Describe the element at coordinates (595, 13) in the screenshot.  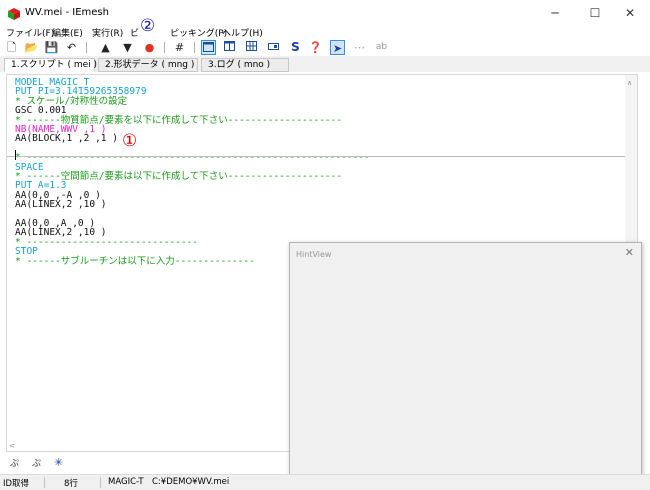
I see `maximize-button: ☐` at that location.